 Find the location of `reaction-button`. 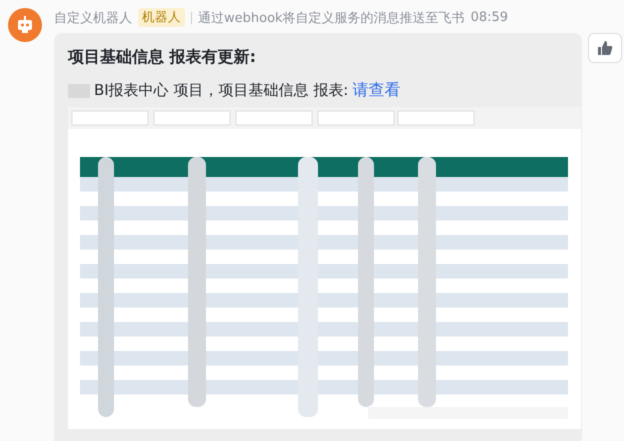

reaction-button is located at coordinates (605, 48).